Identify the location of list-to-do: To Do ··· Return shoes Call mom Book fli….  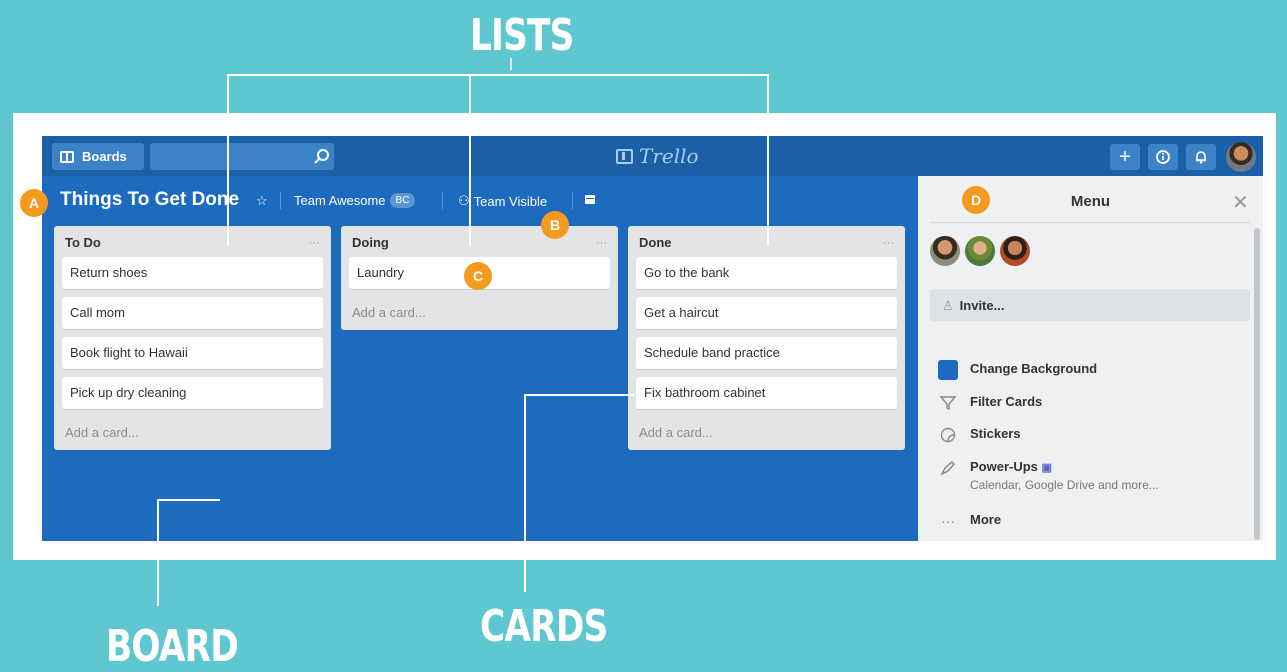
(192, 338).